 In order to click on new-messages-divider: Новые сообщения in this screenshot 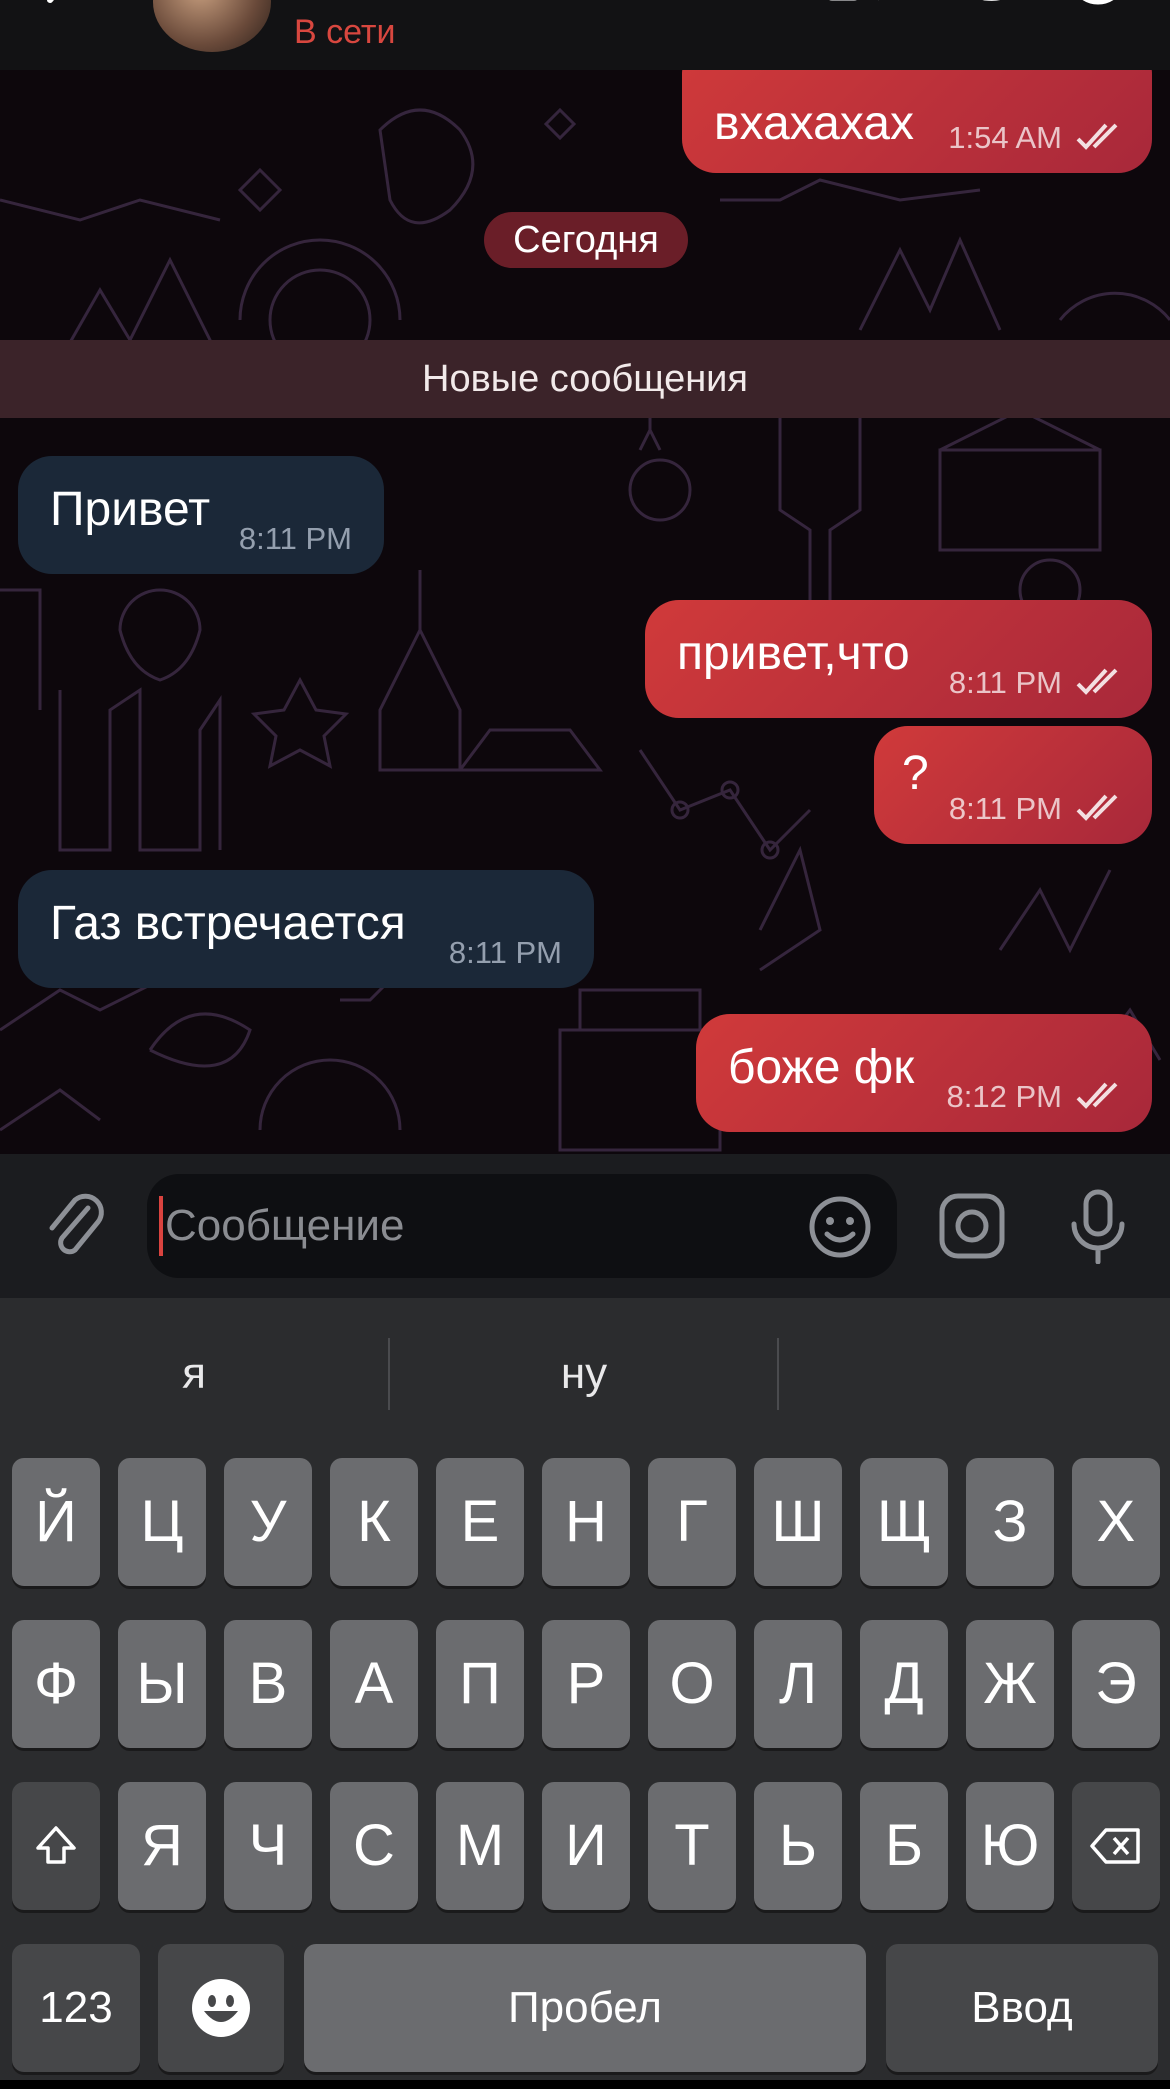, I will do `click(585, 379)`.